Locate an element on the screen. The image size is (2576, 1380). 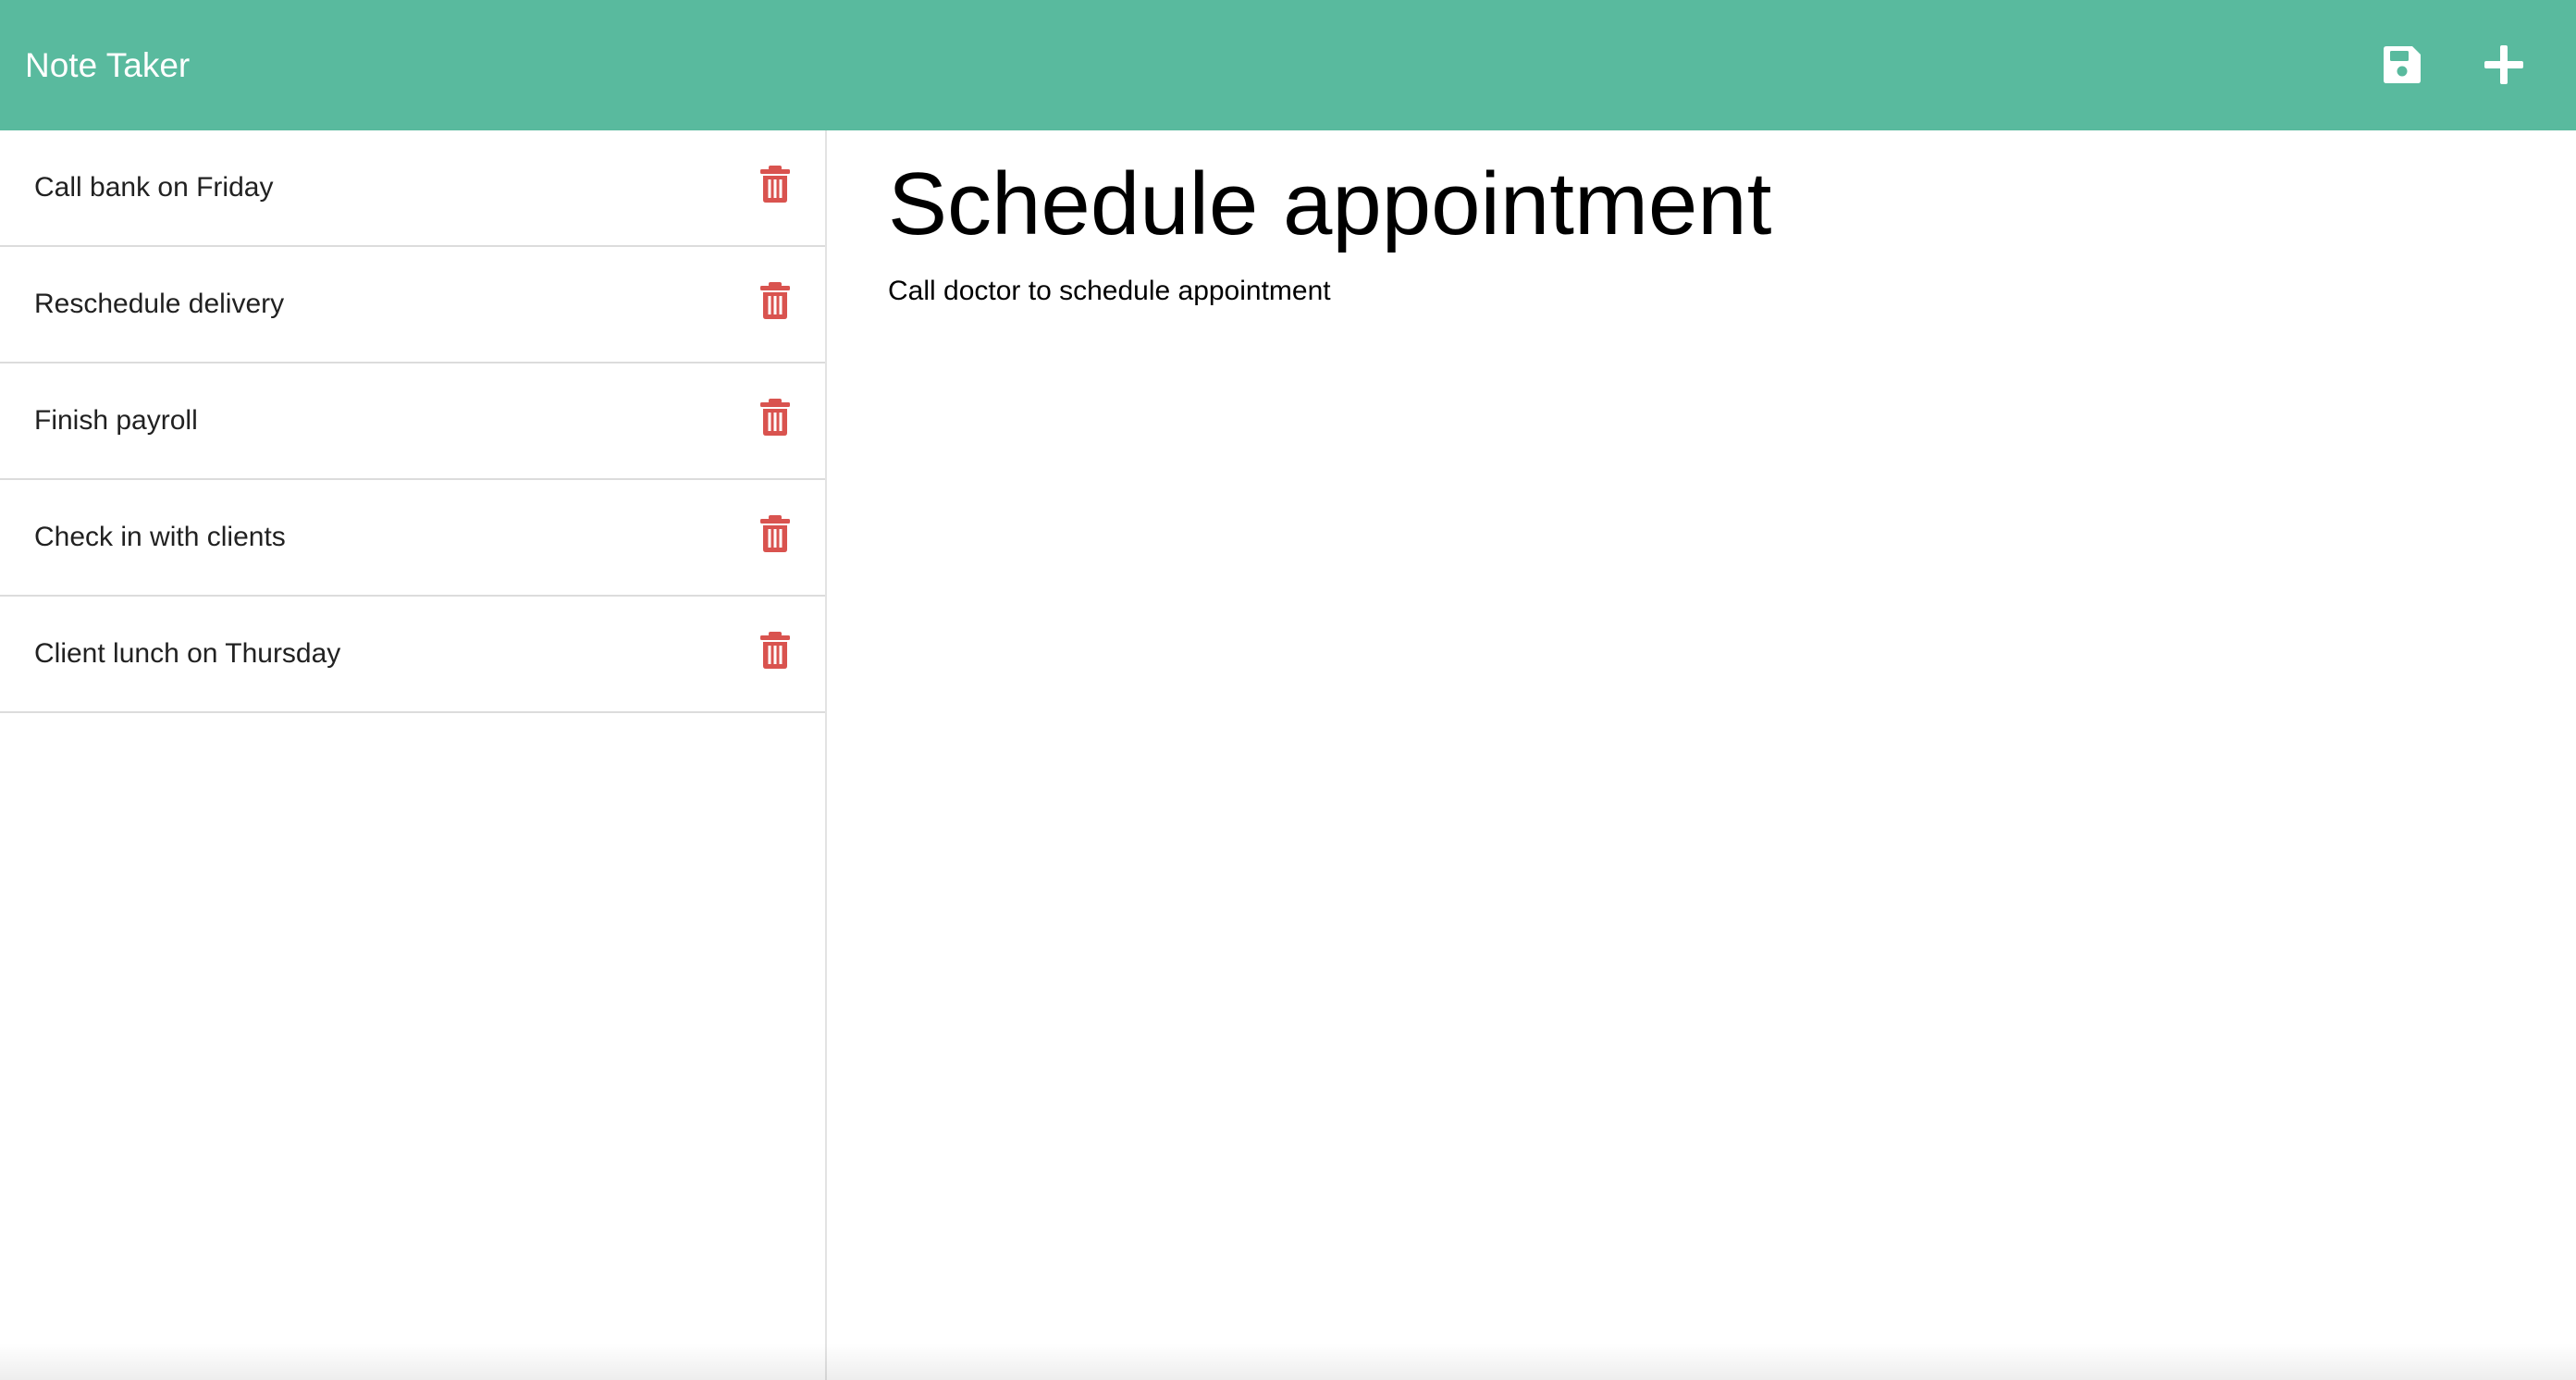
list-item: Client lunch on Thursday is located at coordinates (412, 655).